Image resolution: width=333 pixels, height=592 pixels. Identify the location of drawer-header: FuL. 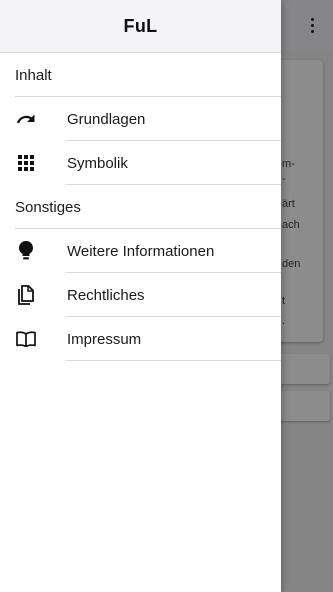
(140, 26).